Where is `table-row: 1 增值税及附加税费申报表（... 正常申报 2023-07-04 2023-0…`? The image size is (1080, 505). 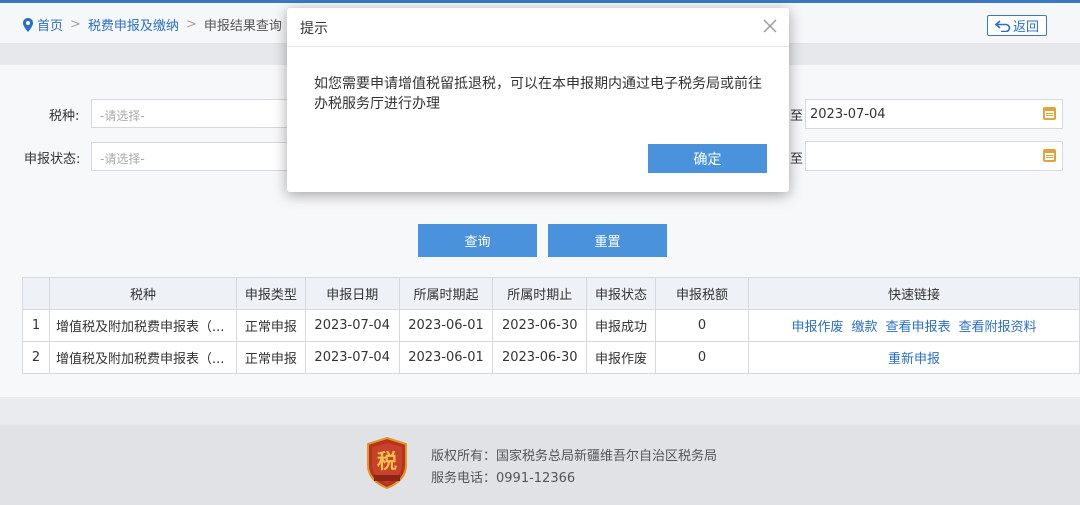
table-row: 1 增值税及附加税费申报表（... 正常申报 2023-07-04 2023-0… is located at coordinates (551, 325).